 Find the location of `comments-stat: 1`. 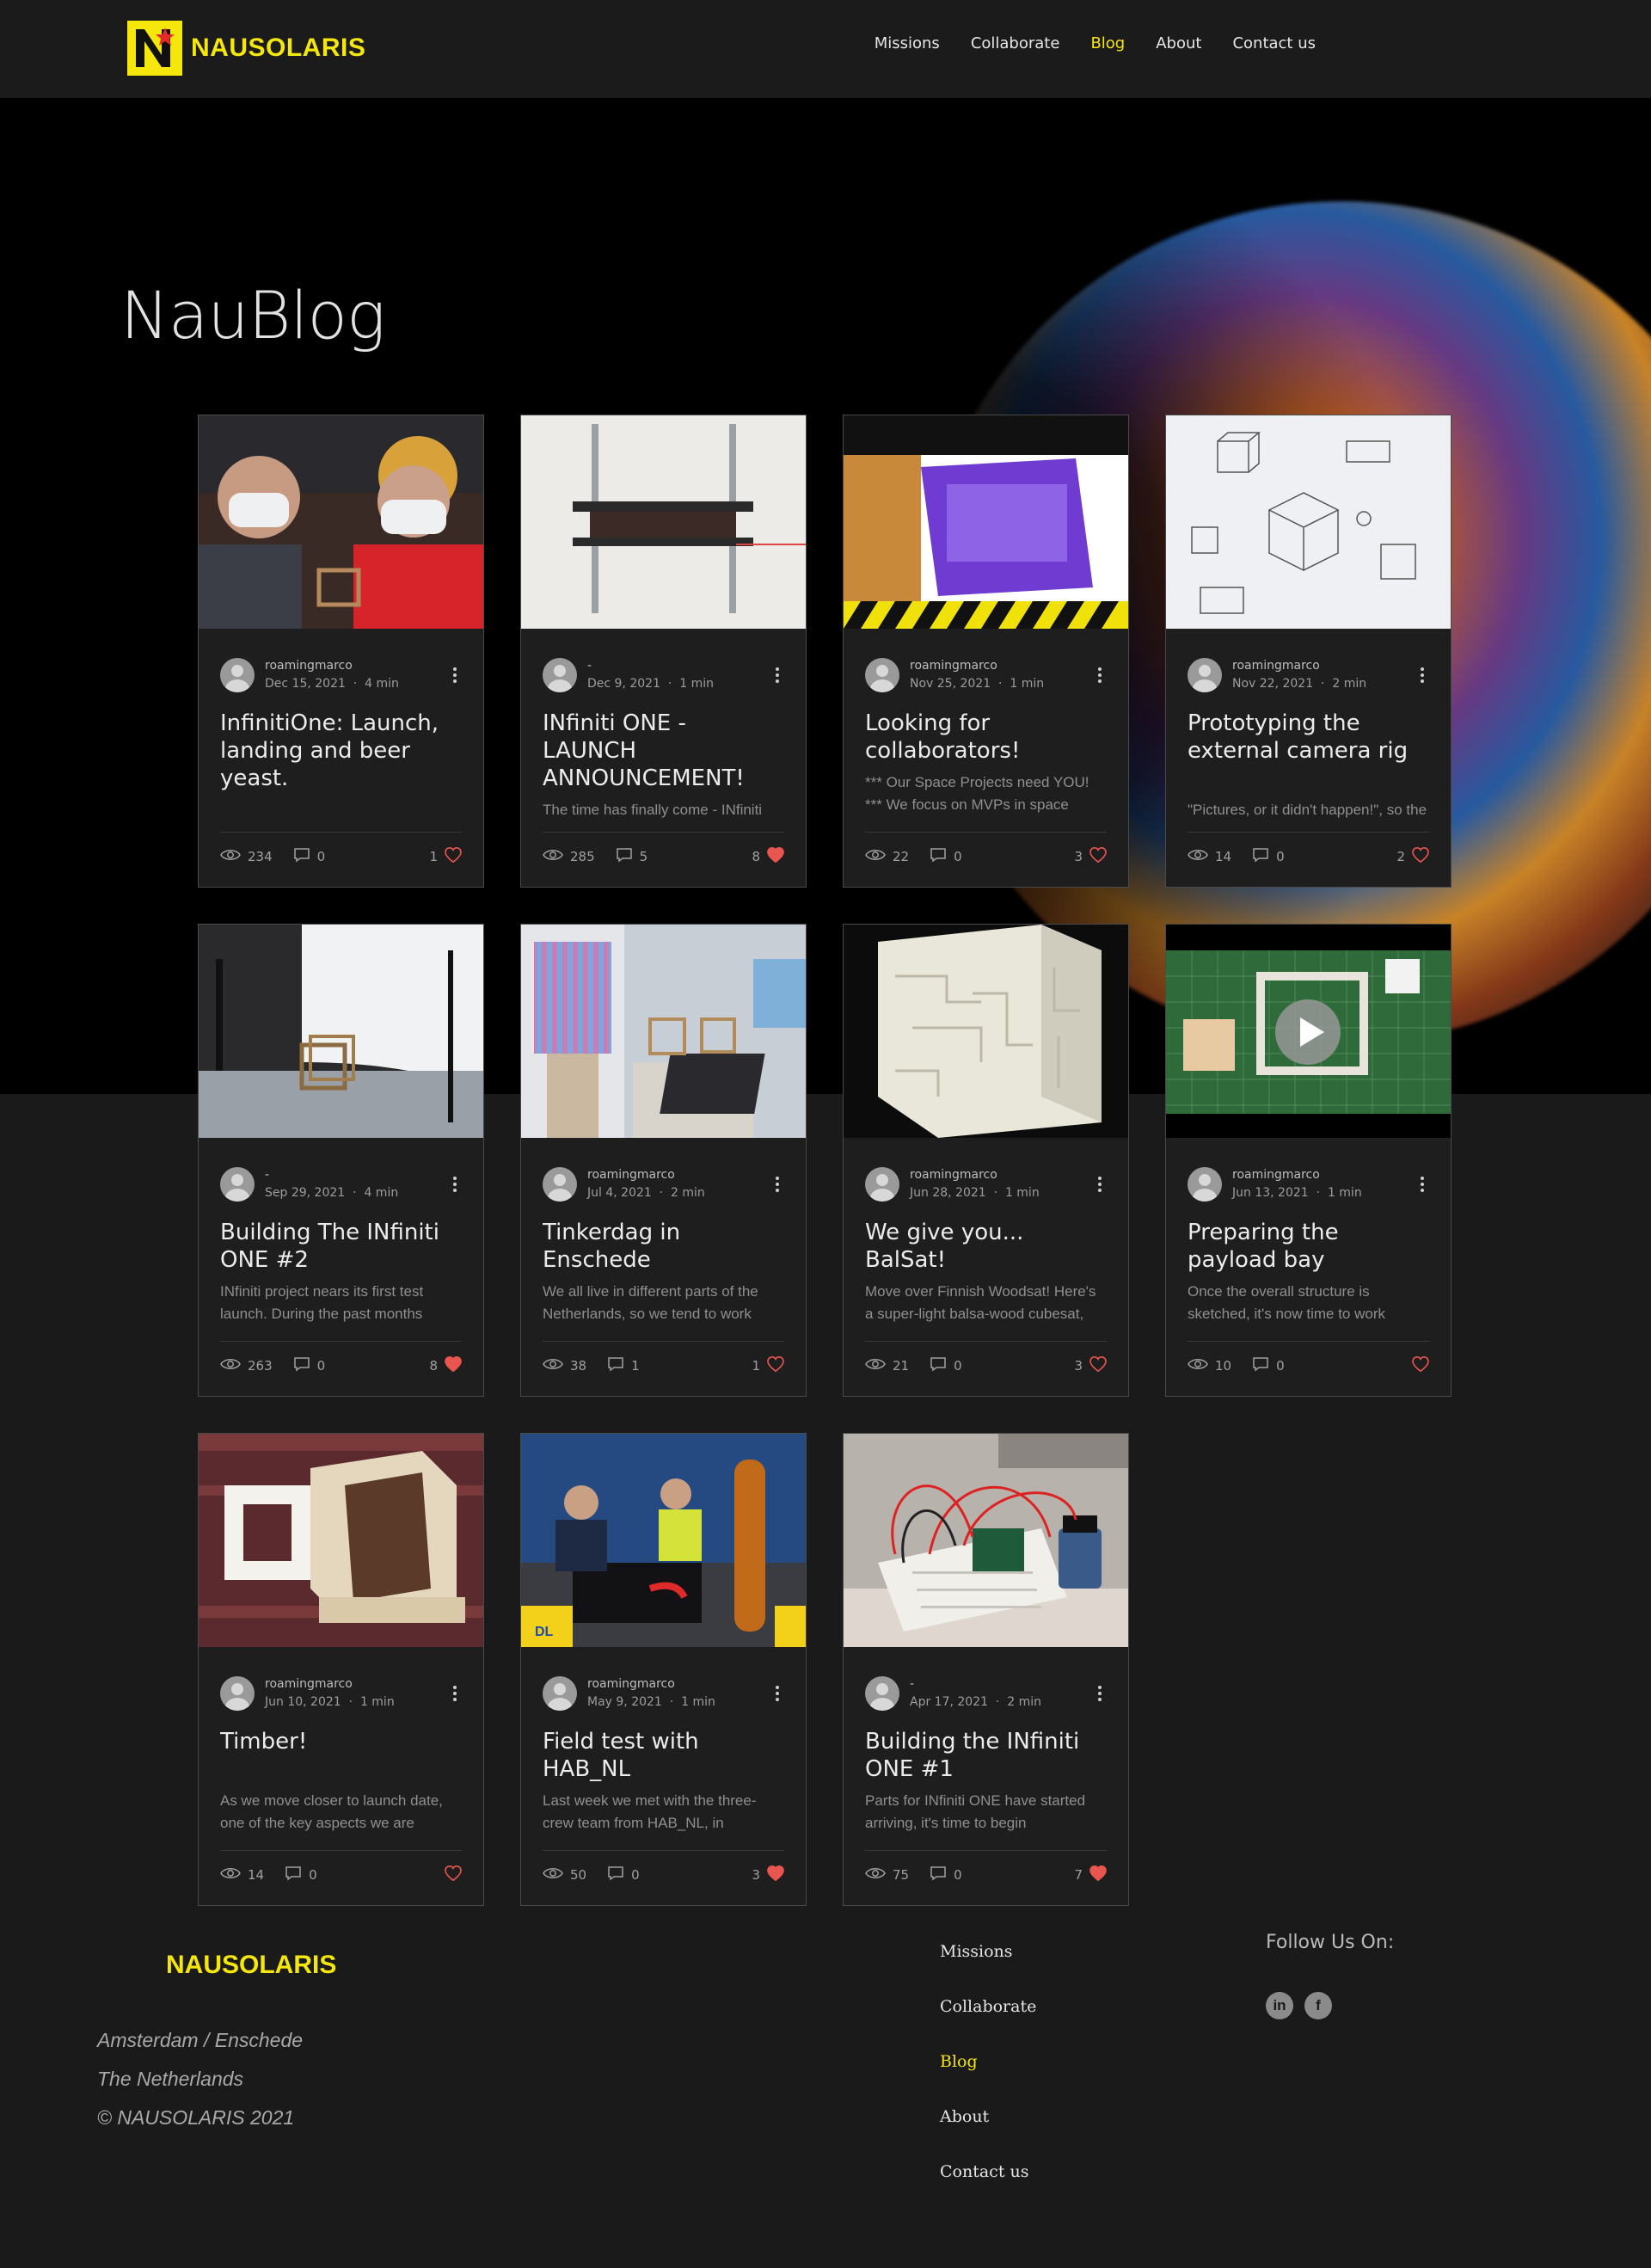

comments-stat: 1 is located at coordinates (623, 1366).